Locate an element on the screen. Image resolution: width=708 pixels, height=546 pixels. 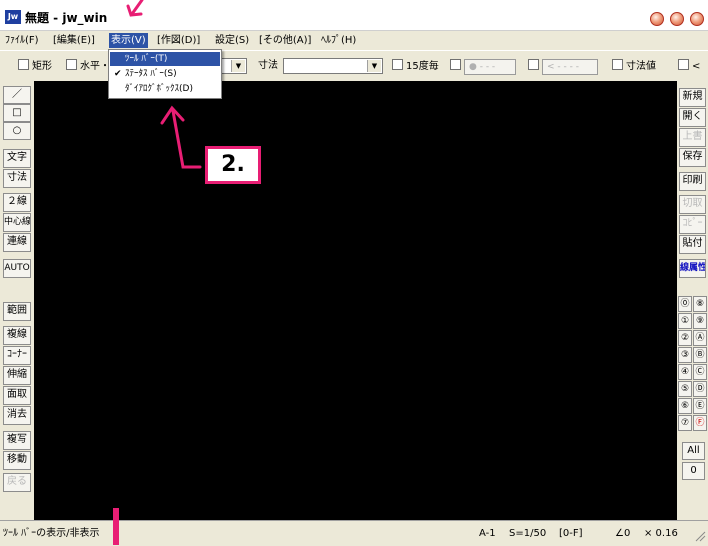
menu-item-dialogbox-label: ﾀﾞｲｱﾛｸﾞﾎﾞｯｸｽ(D) is located at coordinates (159, 89).